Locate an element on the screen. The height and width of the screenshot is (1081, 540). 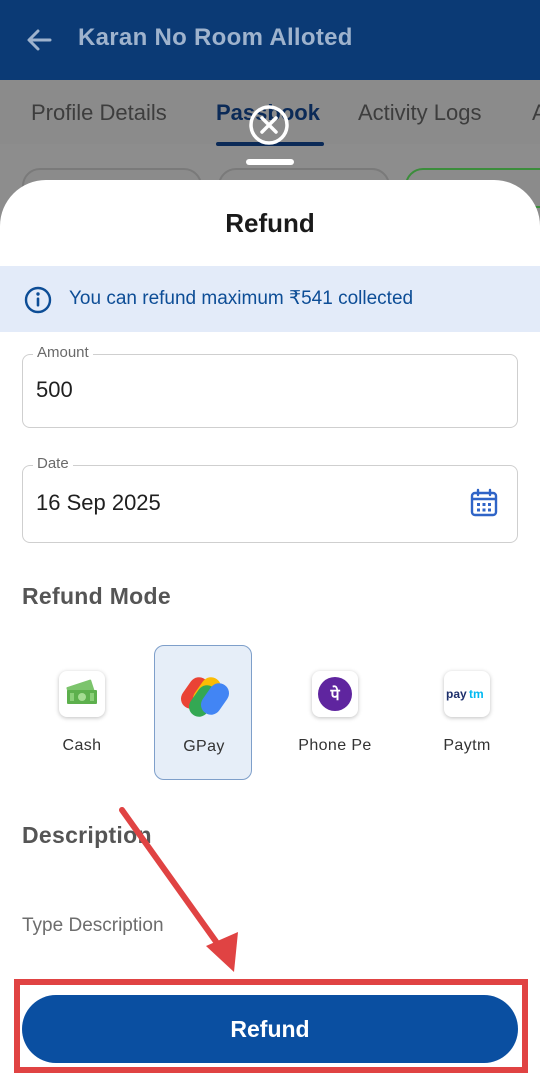
refund-mode-label: GPay is located at coordinates (204, 746).